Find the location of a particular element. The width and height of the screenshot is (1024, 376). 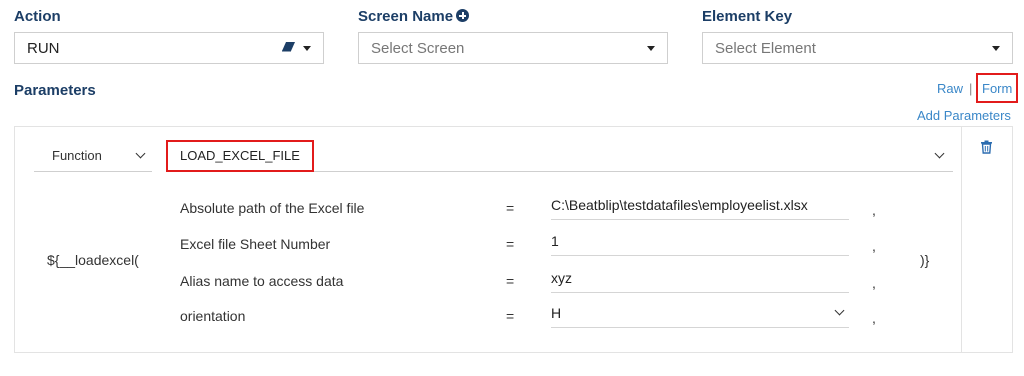

param-name: Excel file Sheet Number is located at coordinates (255, 244).